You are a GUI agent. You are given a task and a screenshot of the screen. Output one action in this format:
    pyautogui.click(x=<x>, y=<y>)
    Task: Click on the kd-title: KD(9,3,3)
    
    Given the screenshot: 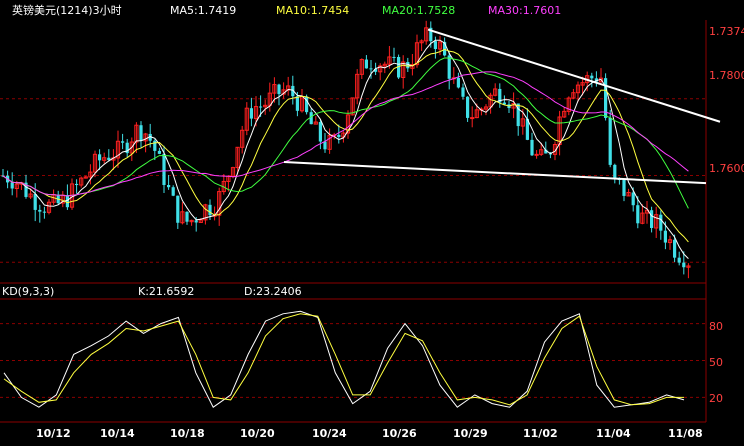 What is the action you would take?
    pyautogui.click(x=28, y=291)
    